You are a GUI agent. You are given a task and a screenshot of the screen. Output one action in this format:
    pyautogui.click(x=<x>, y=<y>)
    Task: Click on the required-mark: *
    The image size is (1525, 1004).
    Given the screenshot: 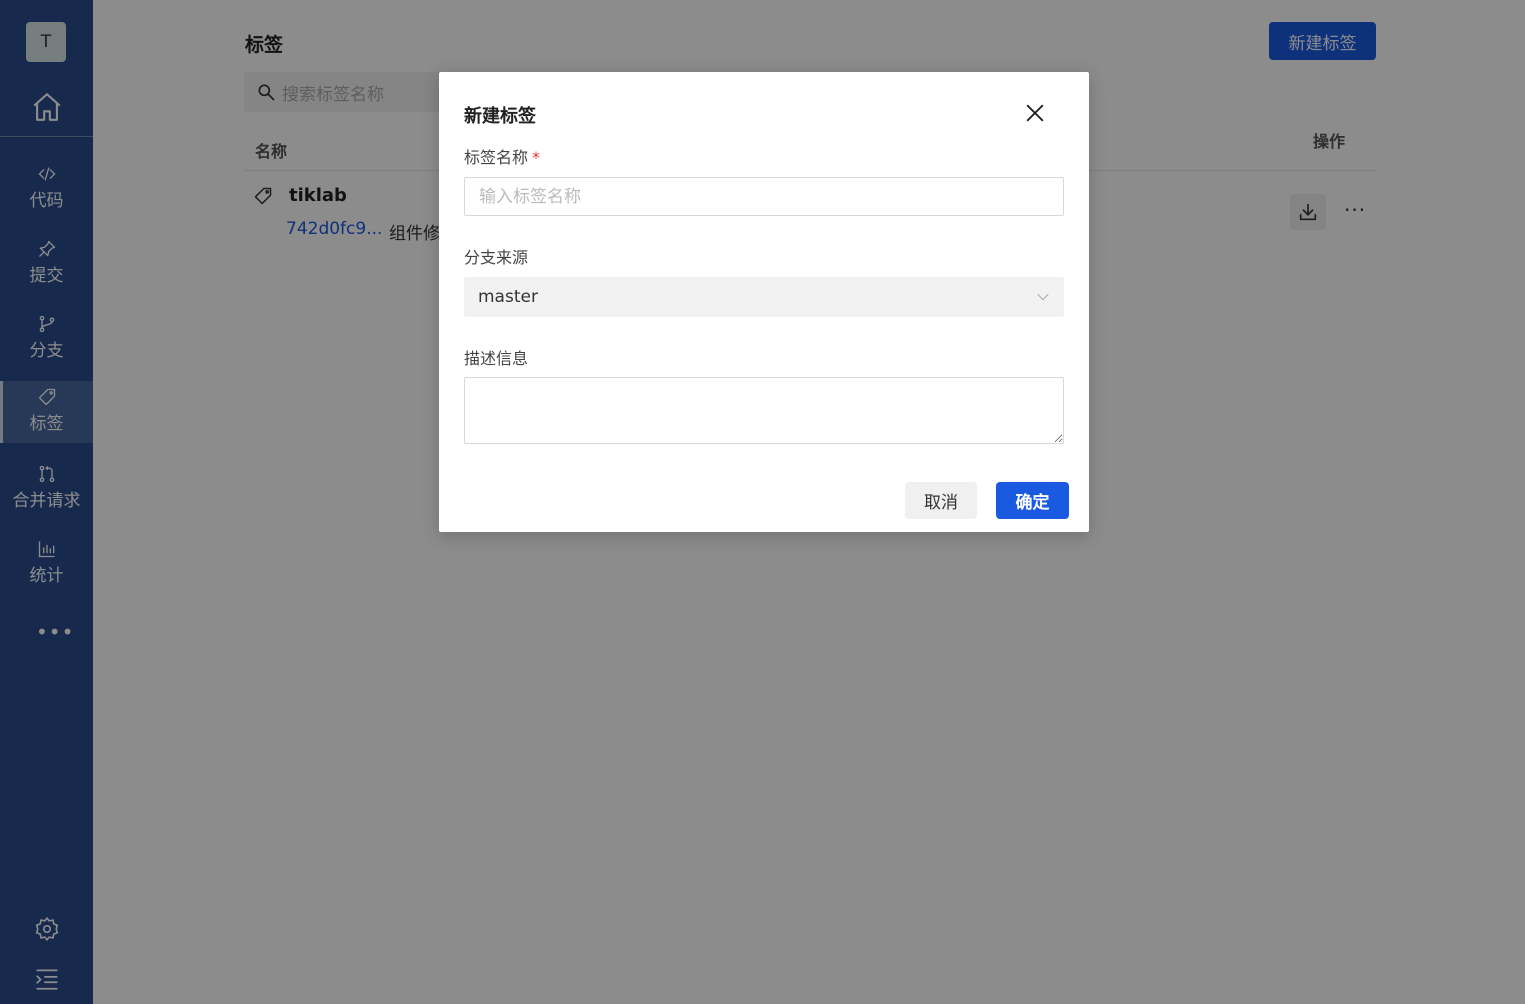 What is the action you would take?
    pyautogui.click(x=536, y=157)
    